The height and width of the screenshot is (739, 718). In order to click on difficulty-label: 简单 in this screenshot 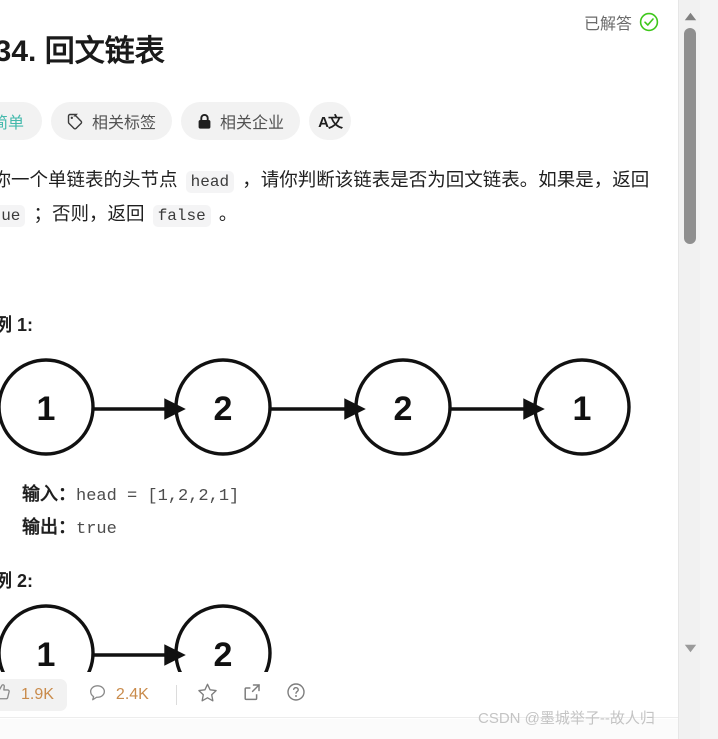, I will do `click(12, 123)`.